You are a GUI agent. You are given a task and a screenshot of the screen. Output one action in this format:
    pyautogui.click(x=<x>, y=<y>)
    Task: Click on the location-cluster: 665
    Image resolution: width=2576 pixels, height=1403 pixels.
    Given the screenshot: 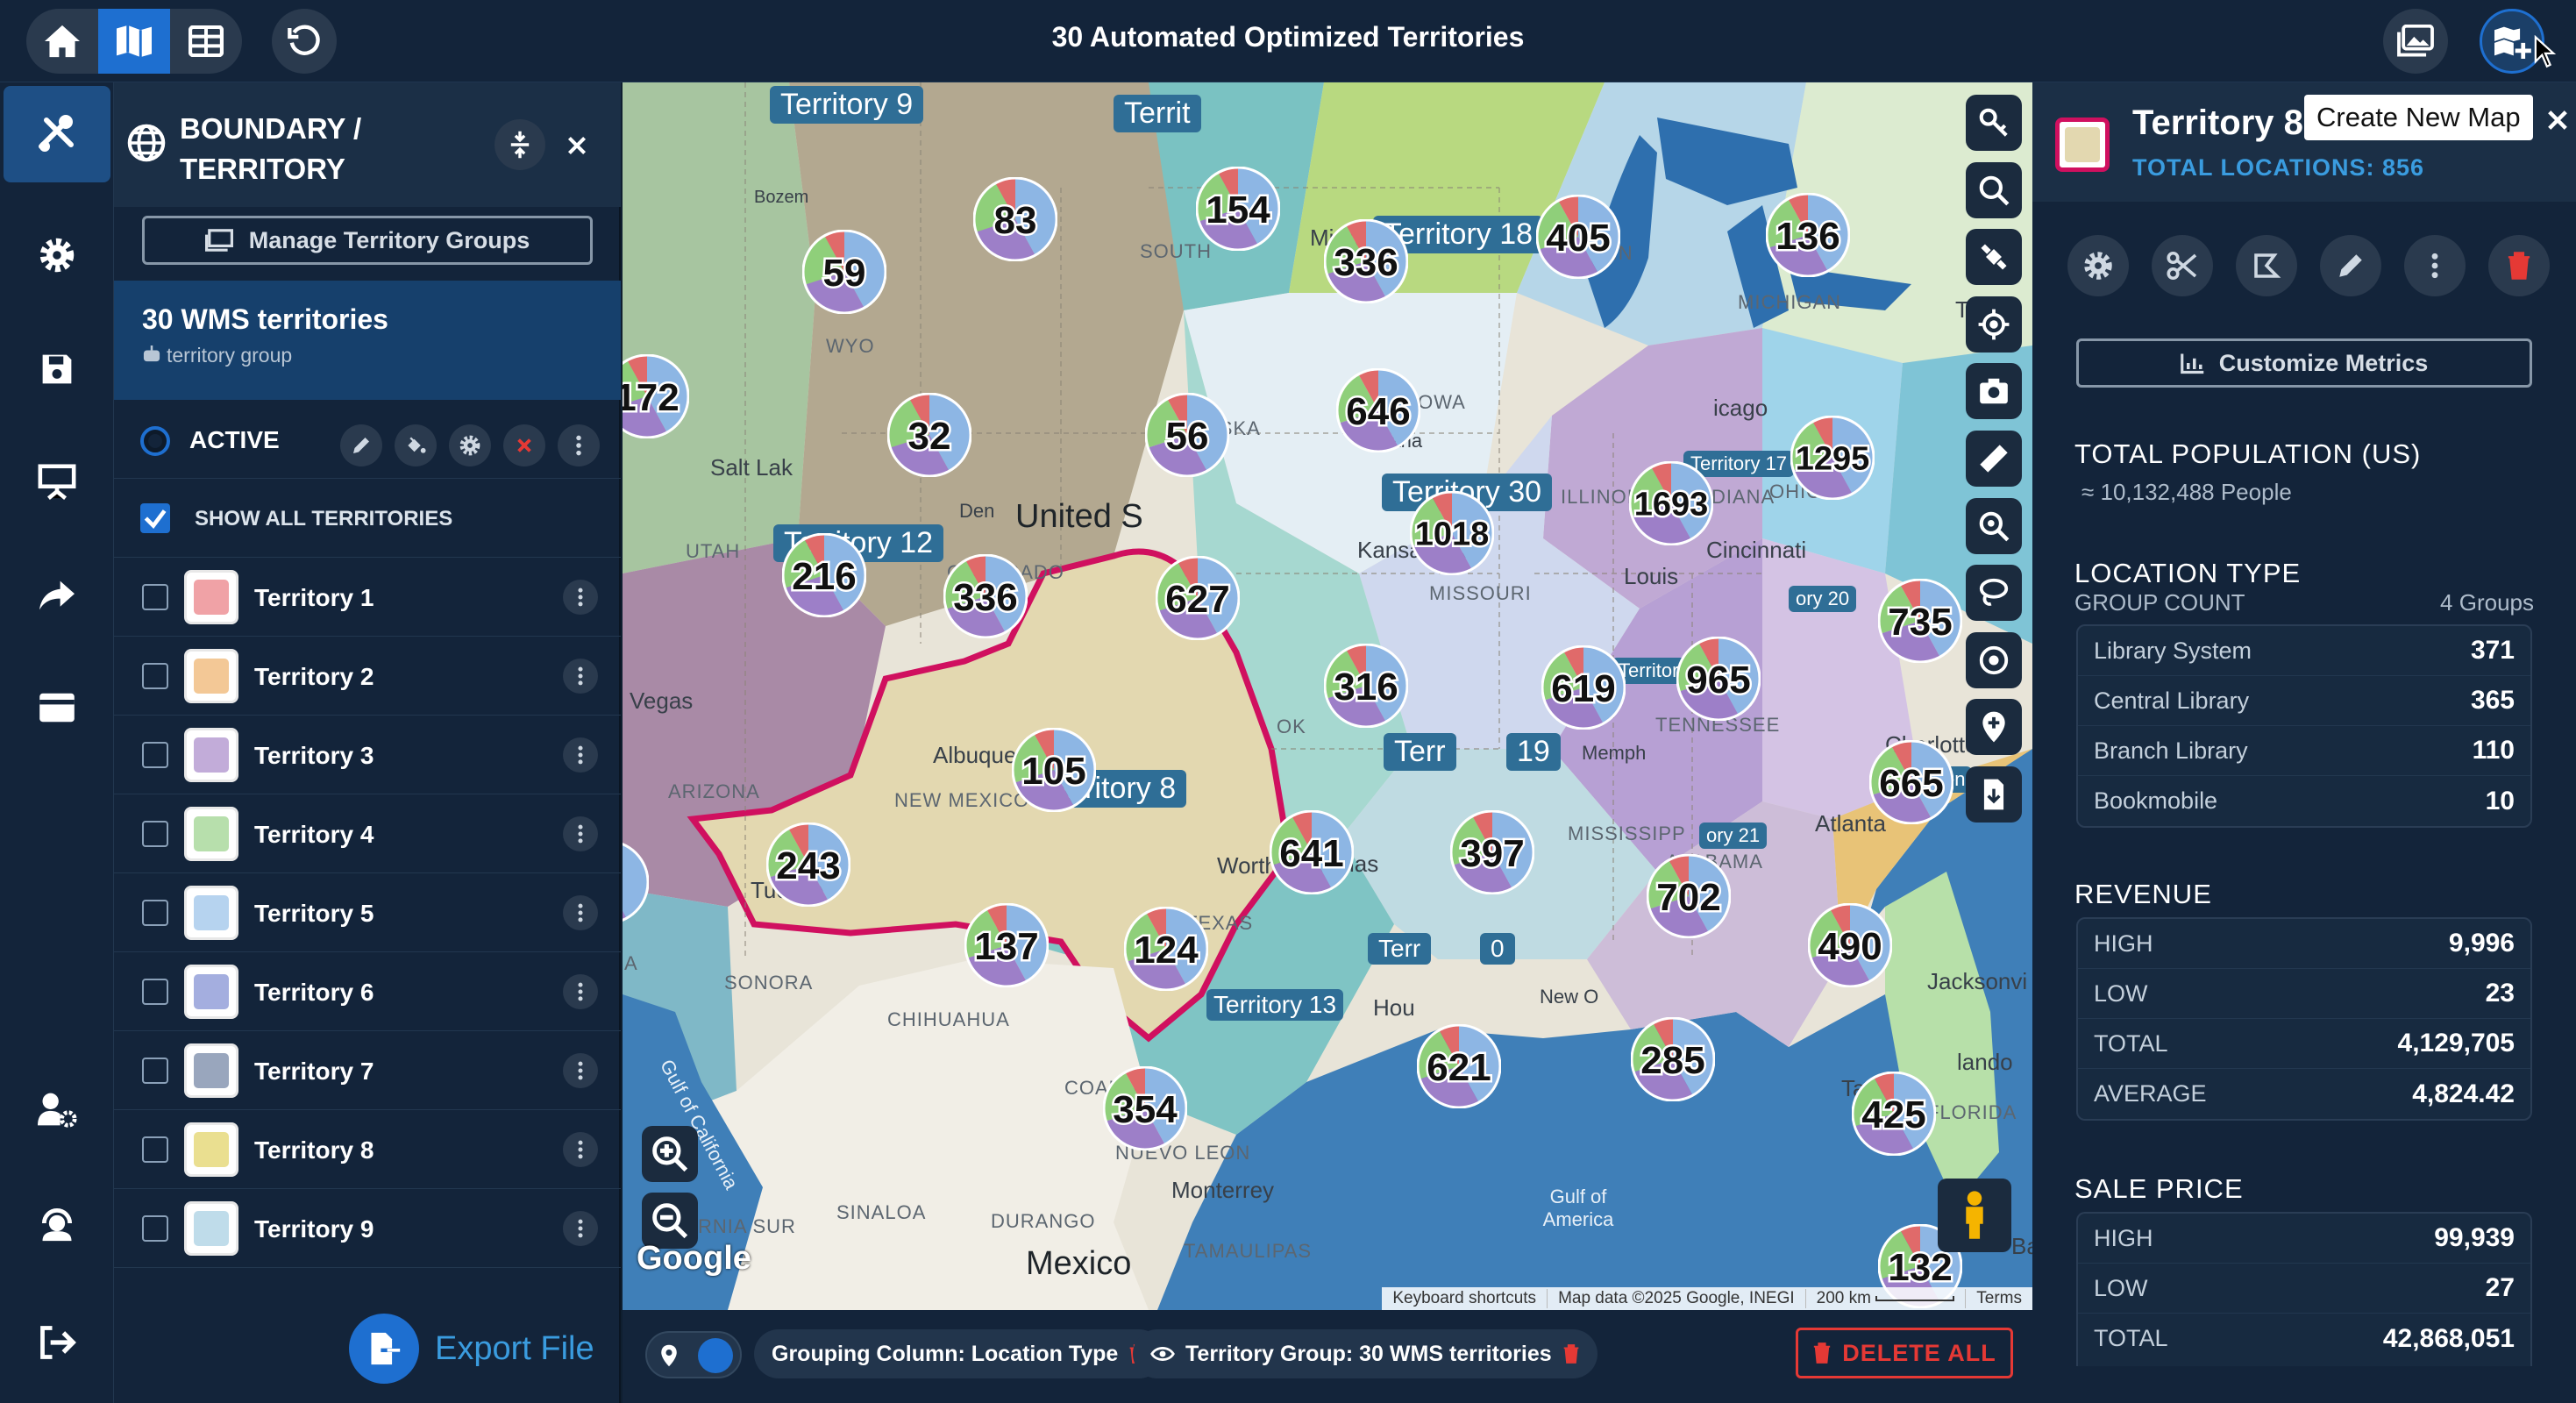 What is the action you would take?
    pyautogui.click(x=1911, y=784)
    